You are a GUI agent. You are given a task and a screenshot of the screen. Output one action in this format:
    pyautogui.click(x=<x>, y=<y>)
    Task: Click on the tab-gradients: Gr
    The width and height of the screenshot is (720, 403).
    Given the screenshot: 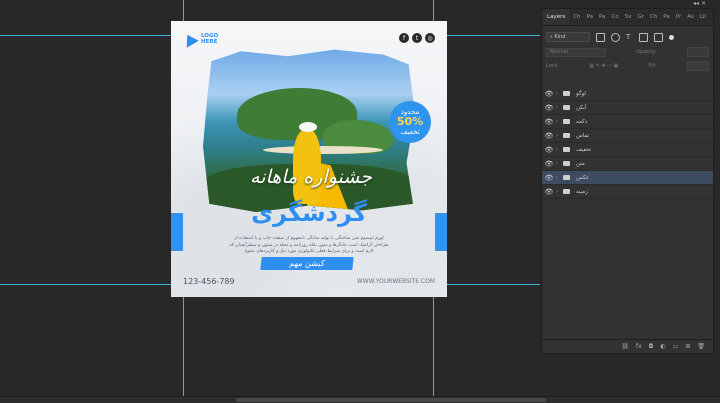 What is the action you would take?
    pyautogui.click(x=640, y=17)
    